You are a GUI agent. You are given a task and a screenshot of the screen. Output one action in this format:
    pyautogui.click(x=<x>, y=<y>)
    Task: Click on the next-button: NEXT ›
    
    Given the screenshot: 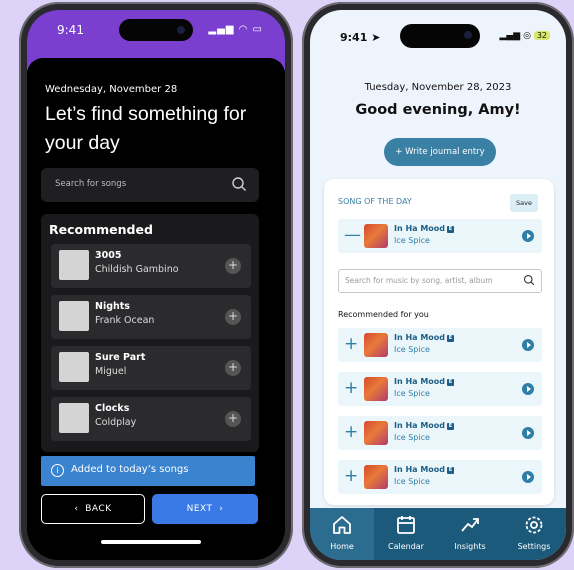 What is the action you would take?
    pyautogui.click(x=205, y=509)
    